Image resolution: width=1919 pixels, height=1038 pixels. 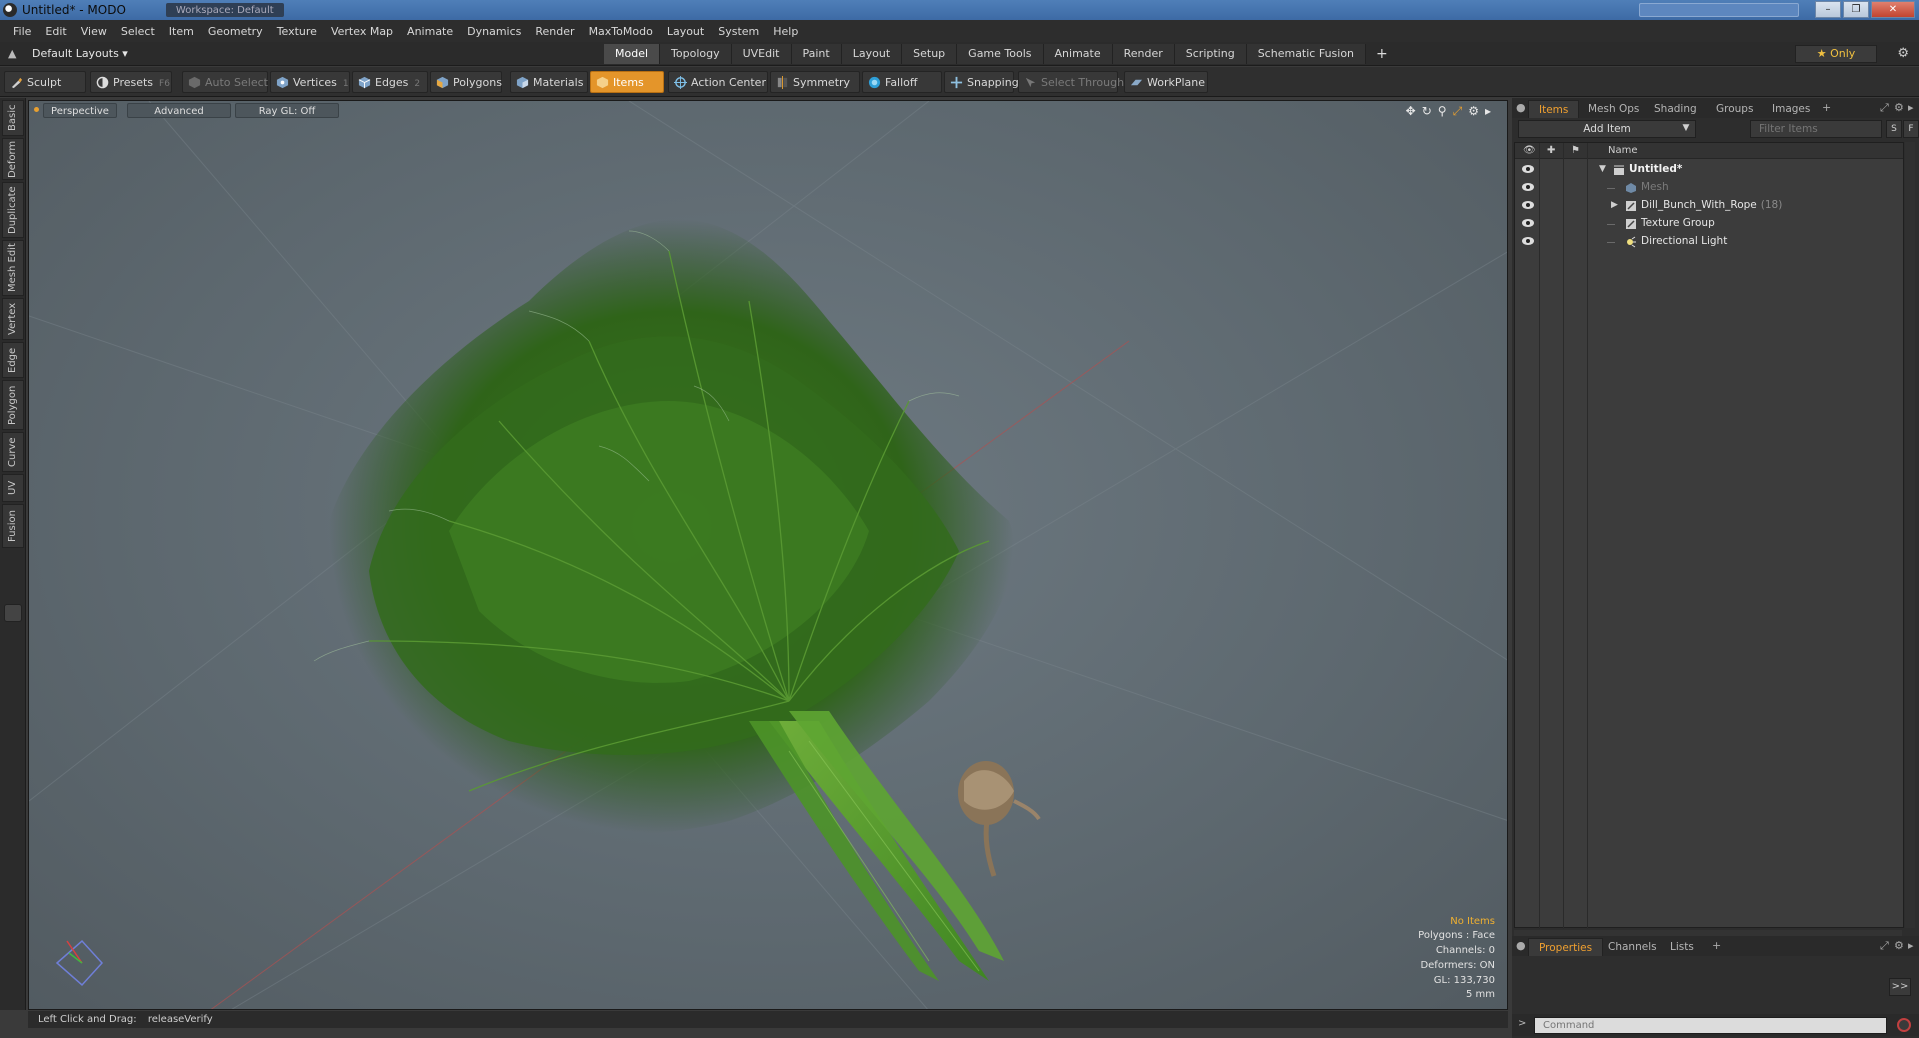 I want to click on command-input, so click(x=1710, y=1025).